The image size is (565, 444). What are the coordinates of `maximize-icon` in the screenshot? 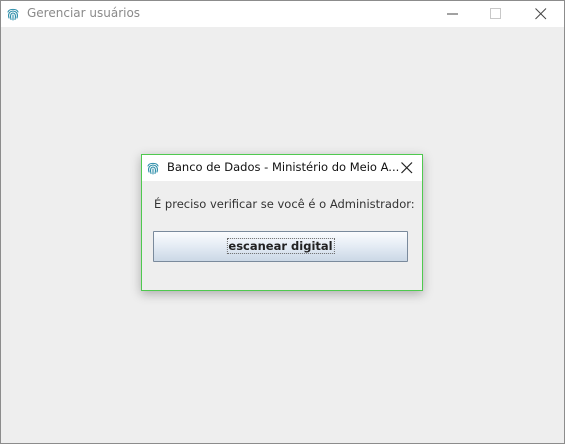 It's located at (495, 13).